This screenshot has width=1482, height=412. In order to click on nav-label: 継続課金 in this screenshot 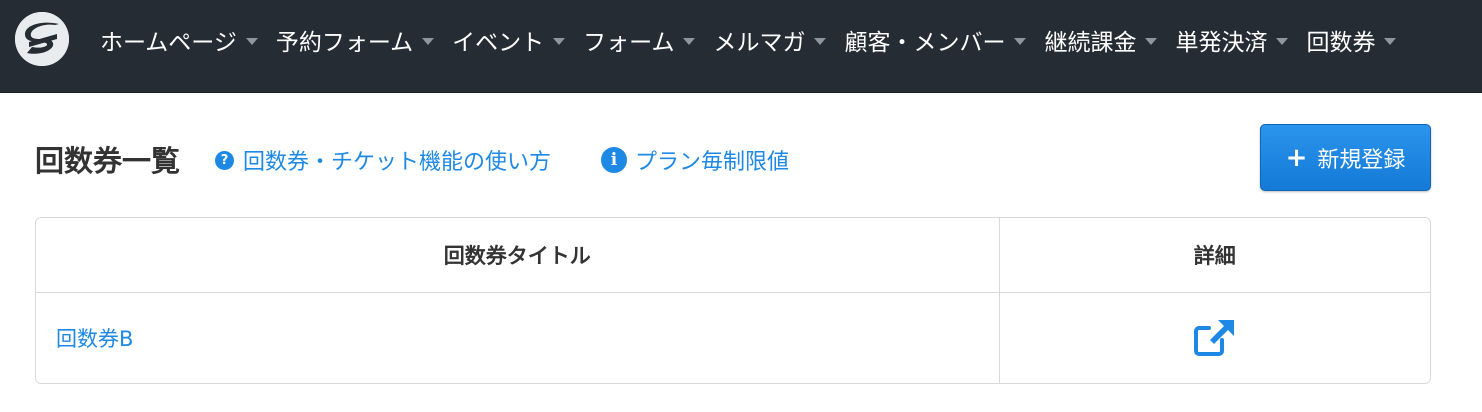, I will do `click(1090, 43)`.